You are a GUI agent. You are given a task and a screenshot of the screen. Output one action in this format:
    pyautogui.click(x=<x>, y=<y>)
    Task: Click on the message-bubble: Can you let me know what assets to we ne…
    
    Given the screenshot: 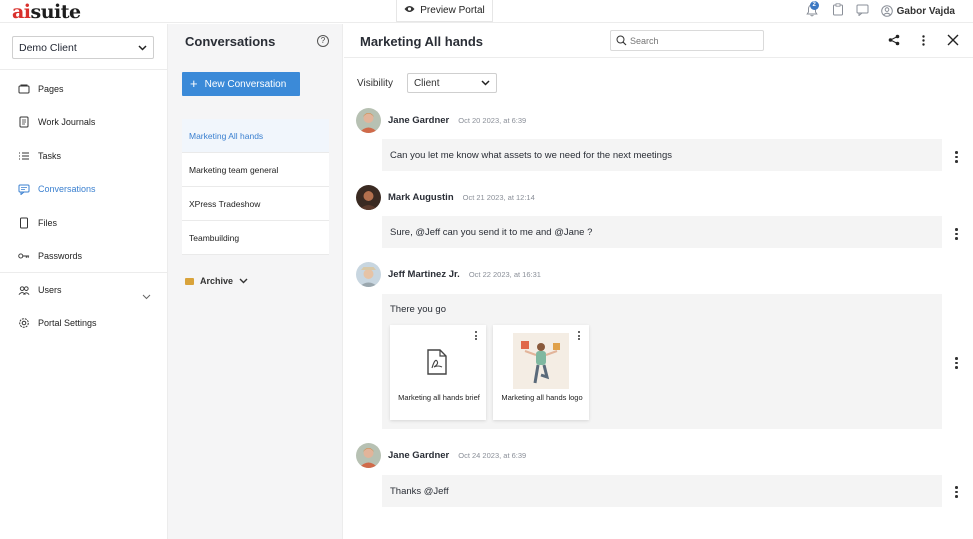 What is the action you would take?
    pyautogui.click(x=662, y=155)
    